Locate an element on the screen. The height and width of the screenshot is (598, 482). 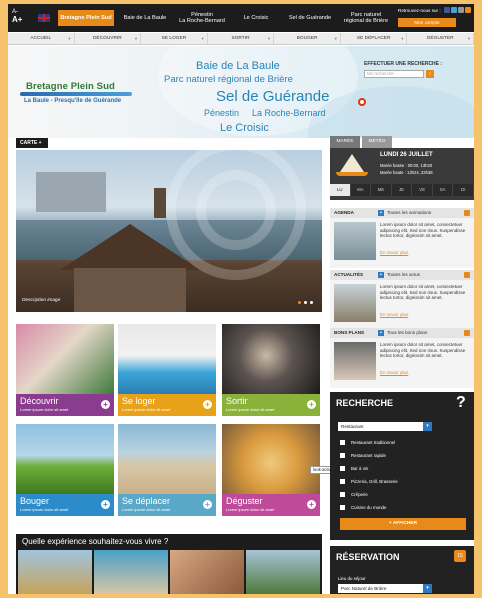
carte-tab: CARTE + is located at coordinates (32, 143).